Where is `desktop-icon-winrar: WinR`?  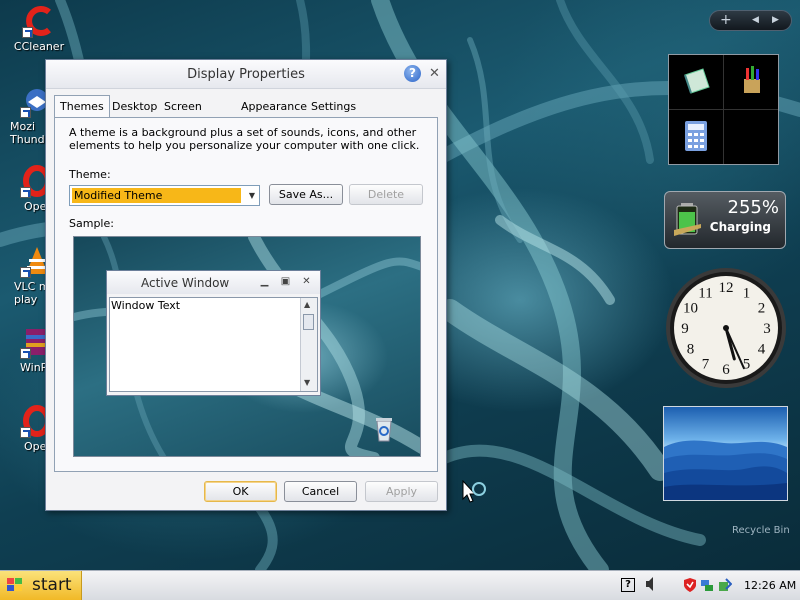
desktop-icon-winrar: WinR is located at coordinates (25, 349).